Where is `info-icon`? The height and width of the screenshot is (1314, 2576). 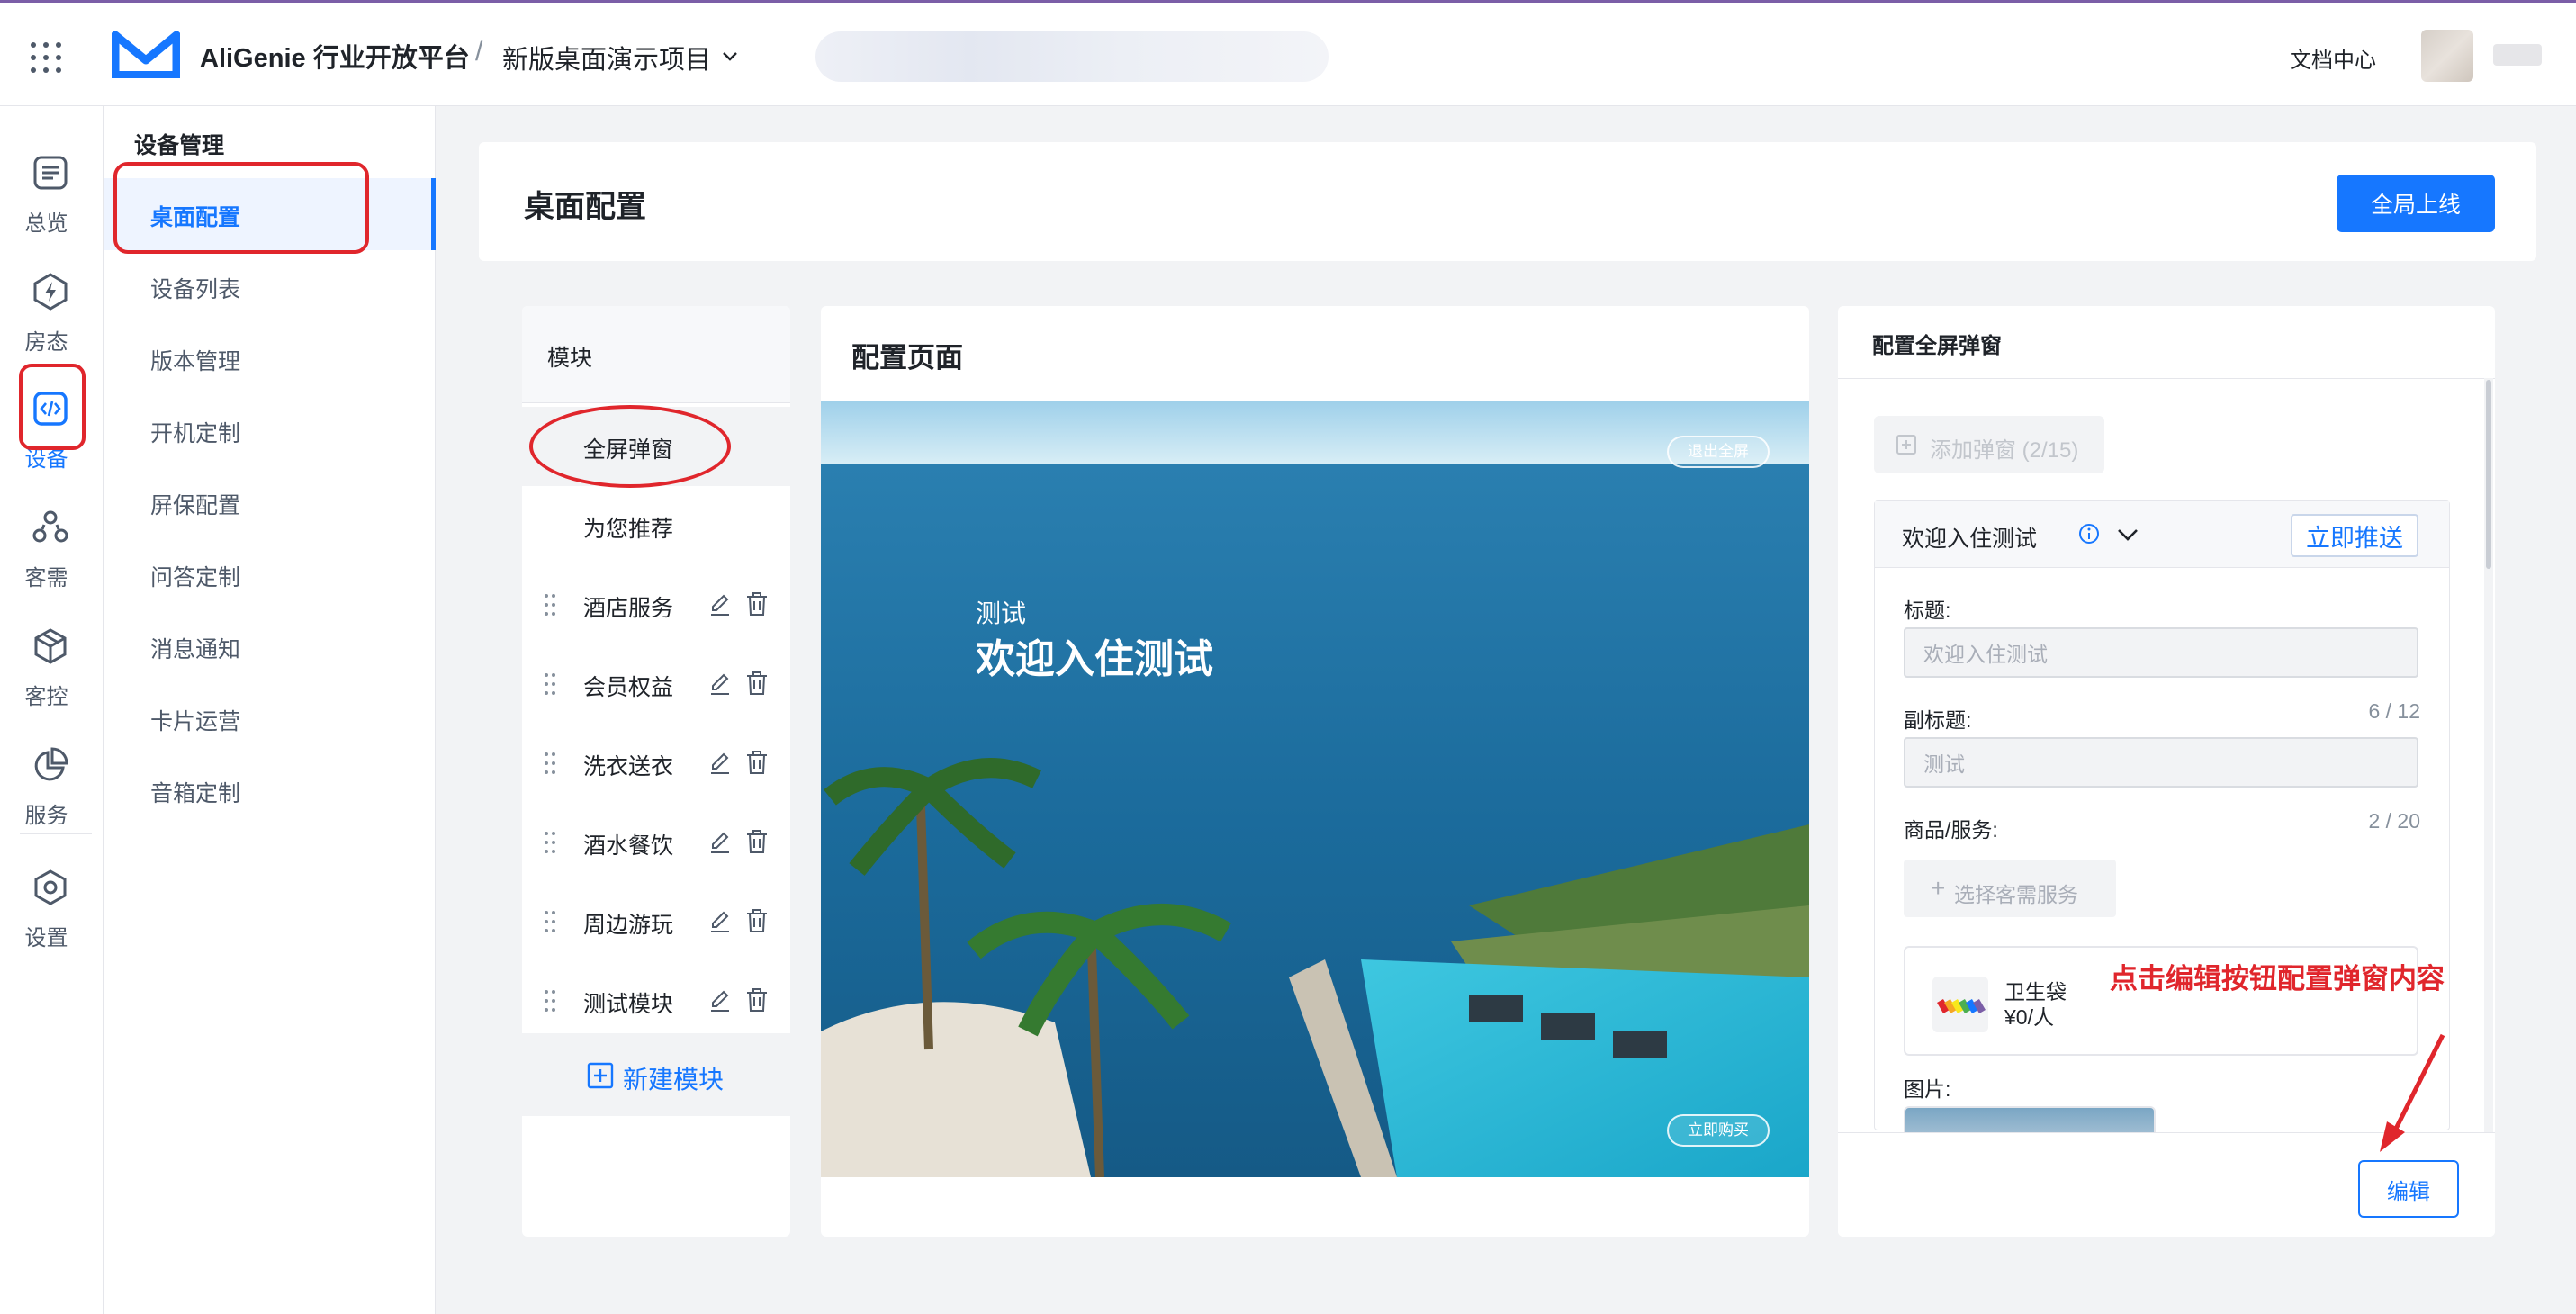 info-icon is located at coordinates (2089, 534).